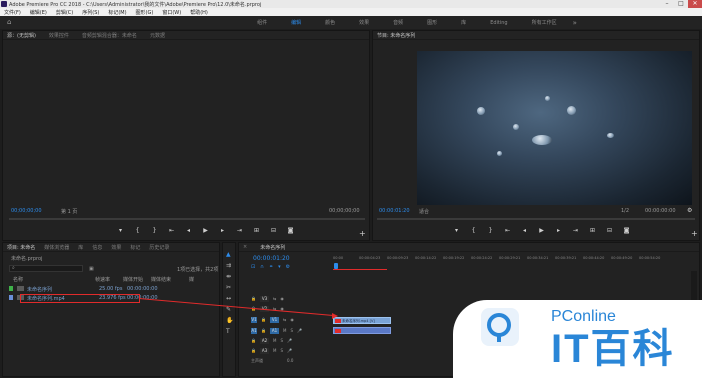  I want to click on lift-icon: ⊞, so click(592, 230).